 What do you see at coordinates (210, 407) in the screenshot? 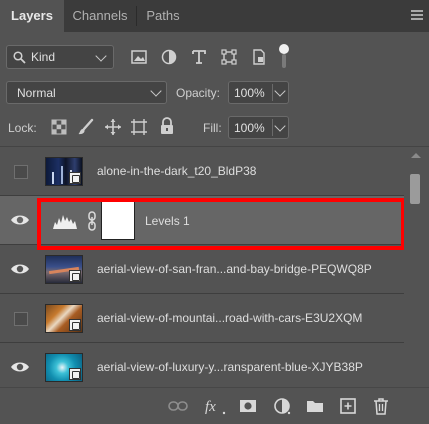
I see `svg-text: fx` at bounding box center [210, 407].